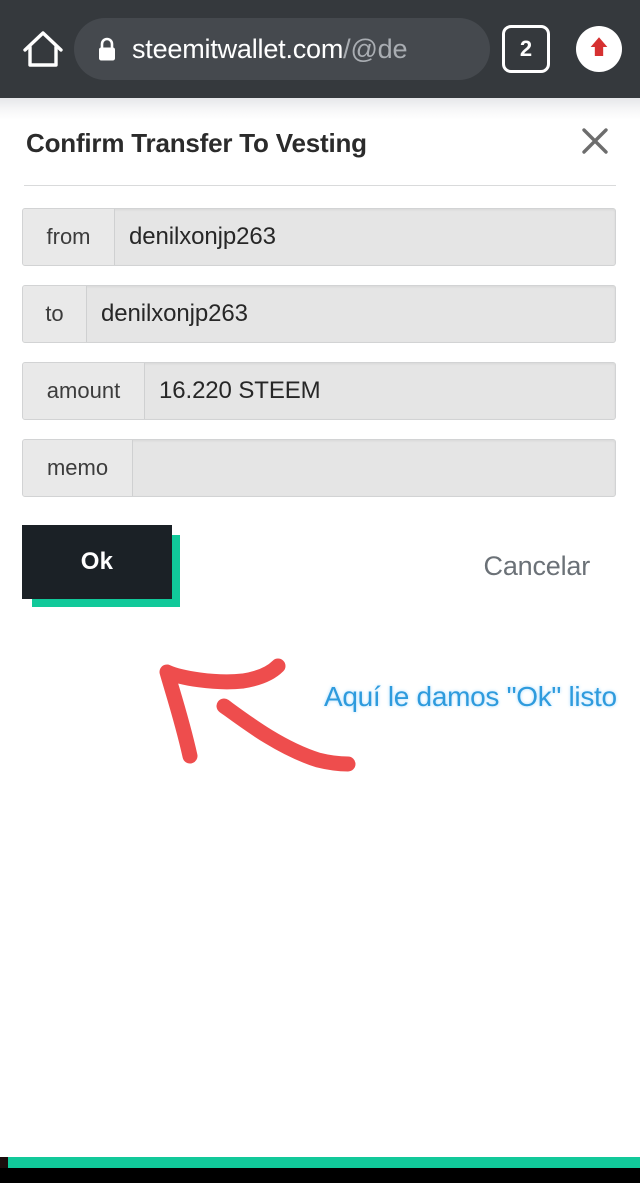 The width and height of the screenshot is (640, 1188). Describe the element at coordinates (196, 143) in the screenshot. I see `page-title: Confirm Transfer To Vesting` at that location.